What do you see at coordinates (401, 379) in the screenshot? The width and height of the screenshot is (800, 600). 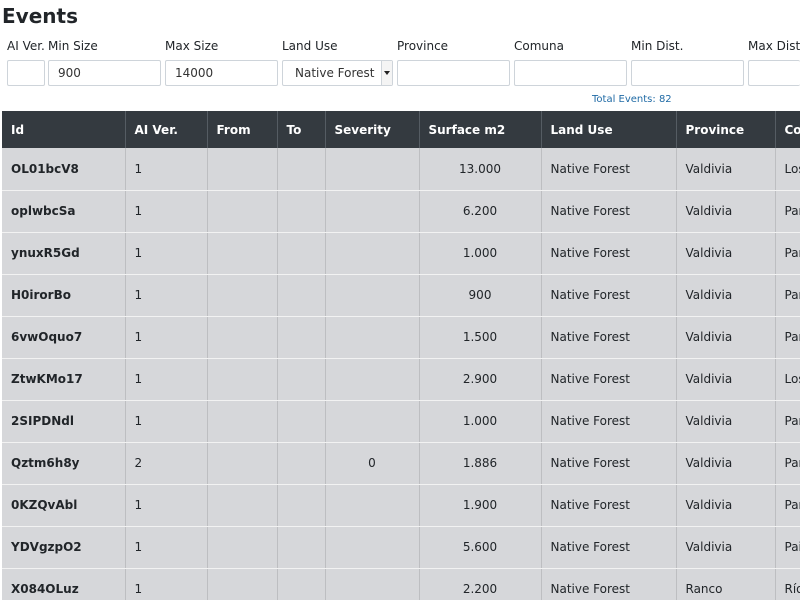 I see `table-row: ZtwKMo171 2.900Native ForestValdiviaLos` at bounding box center [401, 379].